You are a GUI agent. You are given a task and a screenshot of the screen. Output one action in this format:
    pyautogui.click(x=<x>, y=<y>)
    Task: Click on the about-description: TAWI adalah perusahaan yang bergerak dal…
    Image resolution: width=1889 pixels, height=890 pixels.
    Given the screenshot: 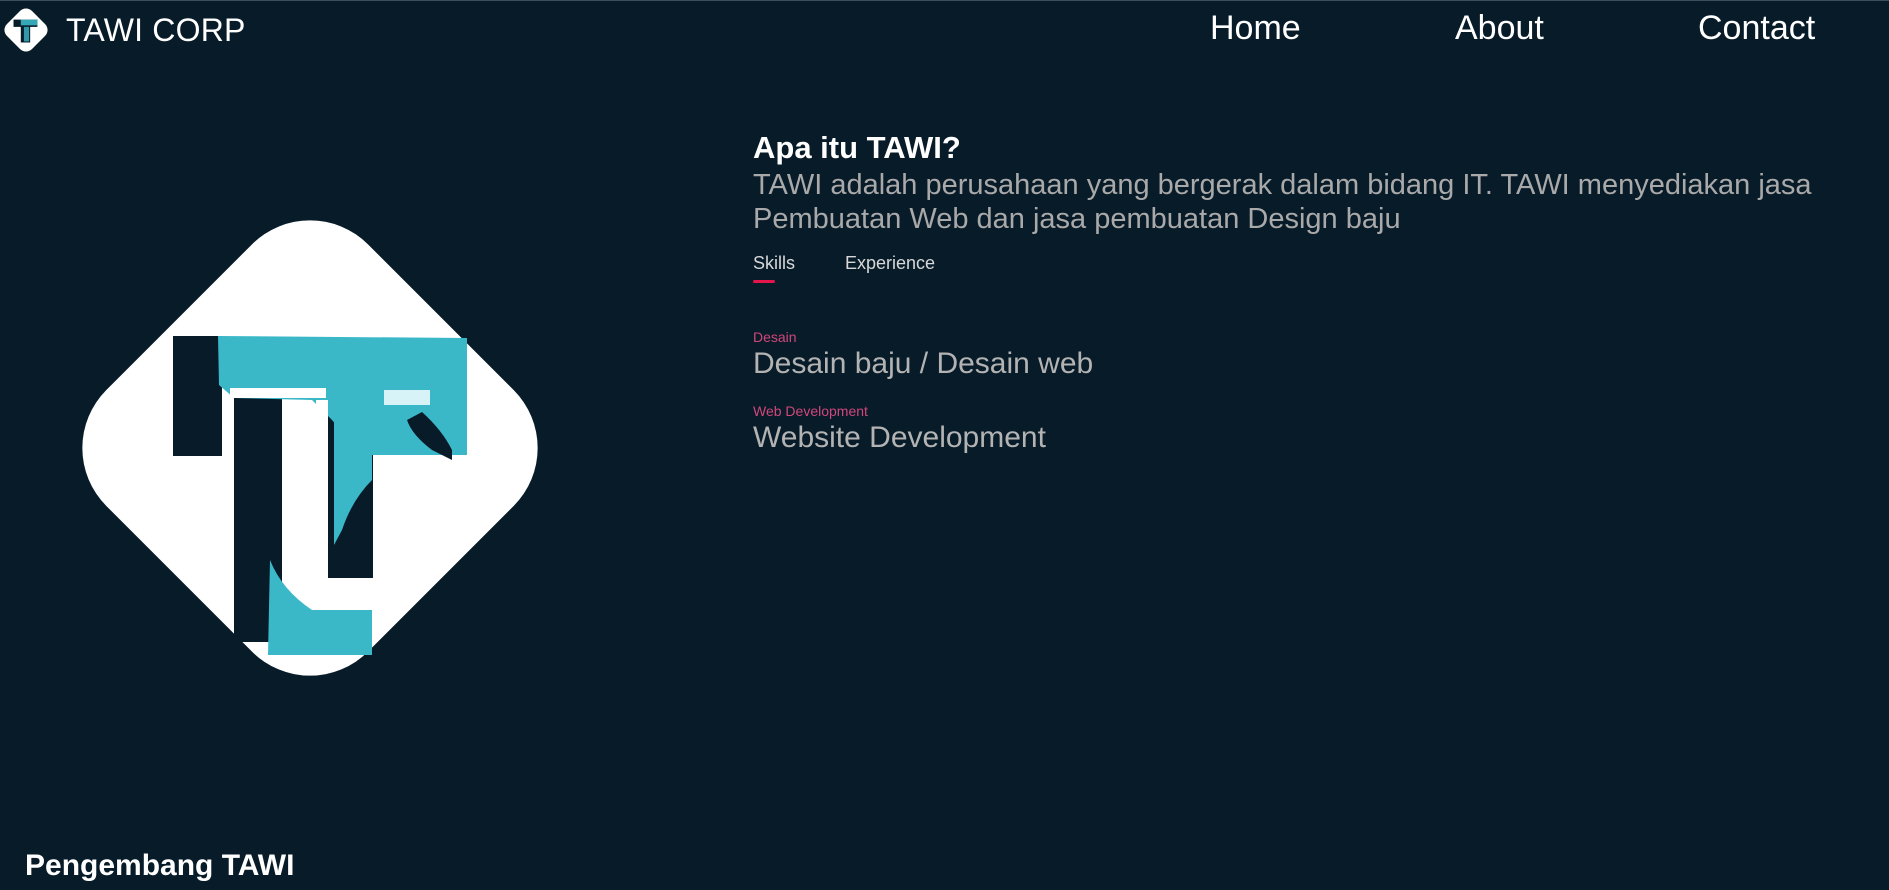 What is the action you would take?
    pyautogui.click(x=1282, y=202)
    